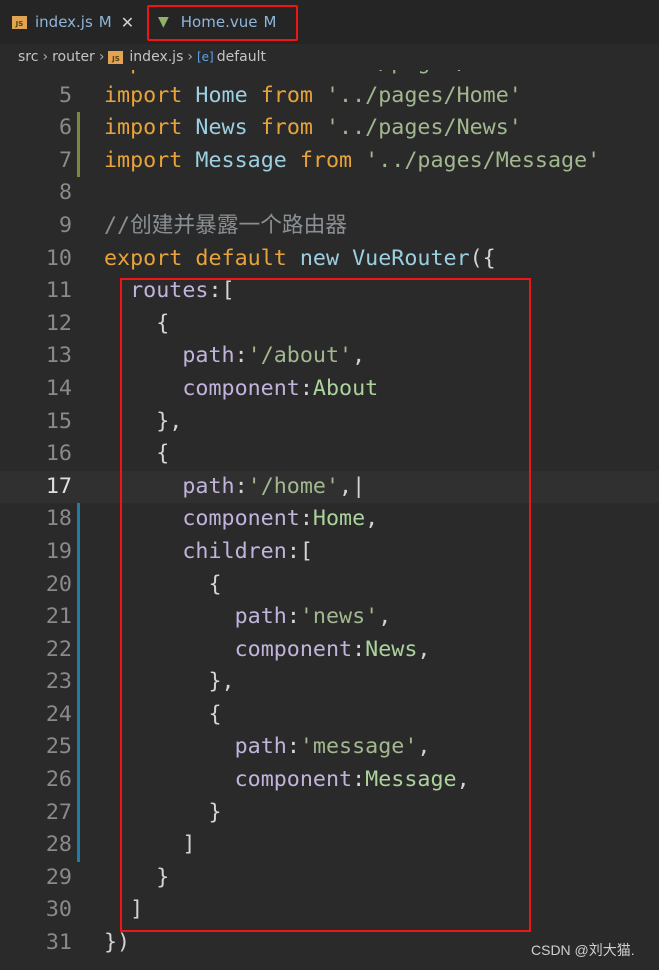 The image size is (659, 970). I want to click on line-number: 17, so click(58, 486).